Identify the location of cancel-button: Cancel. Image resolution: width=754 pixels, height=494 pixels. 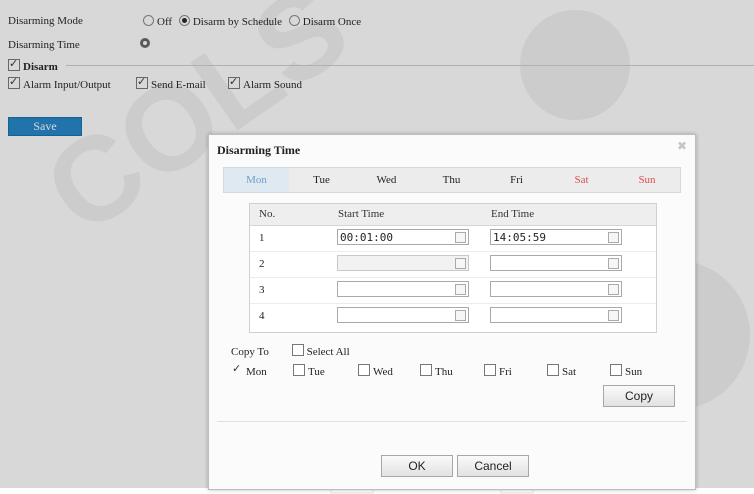
(493, 466).